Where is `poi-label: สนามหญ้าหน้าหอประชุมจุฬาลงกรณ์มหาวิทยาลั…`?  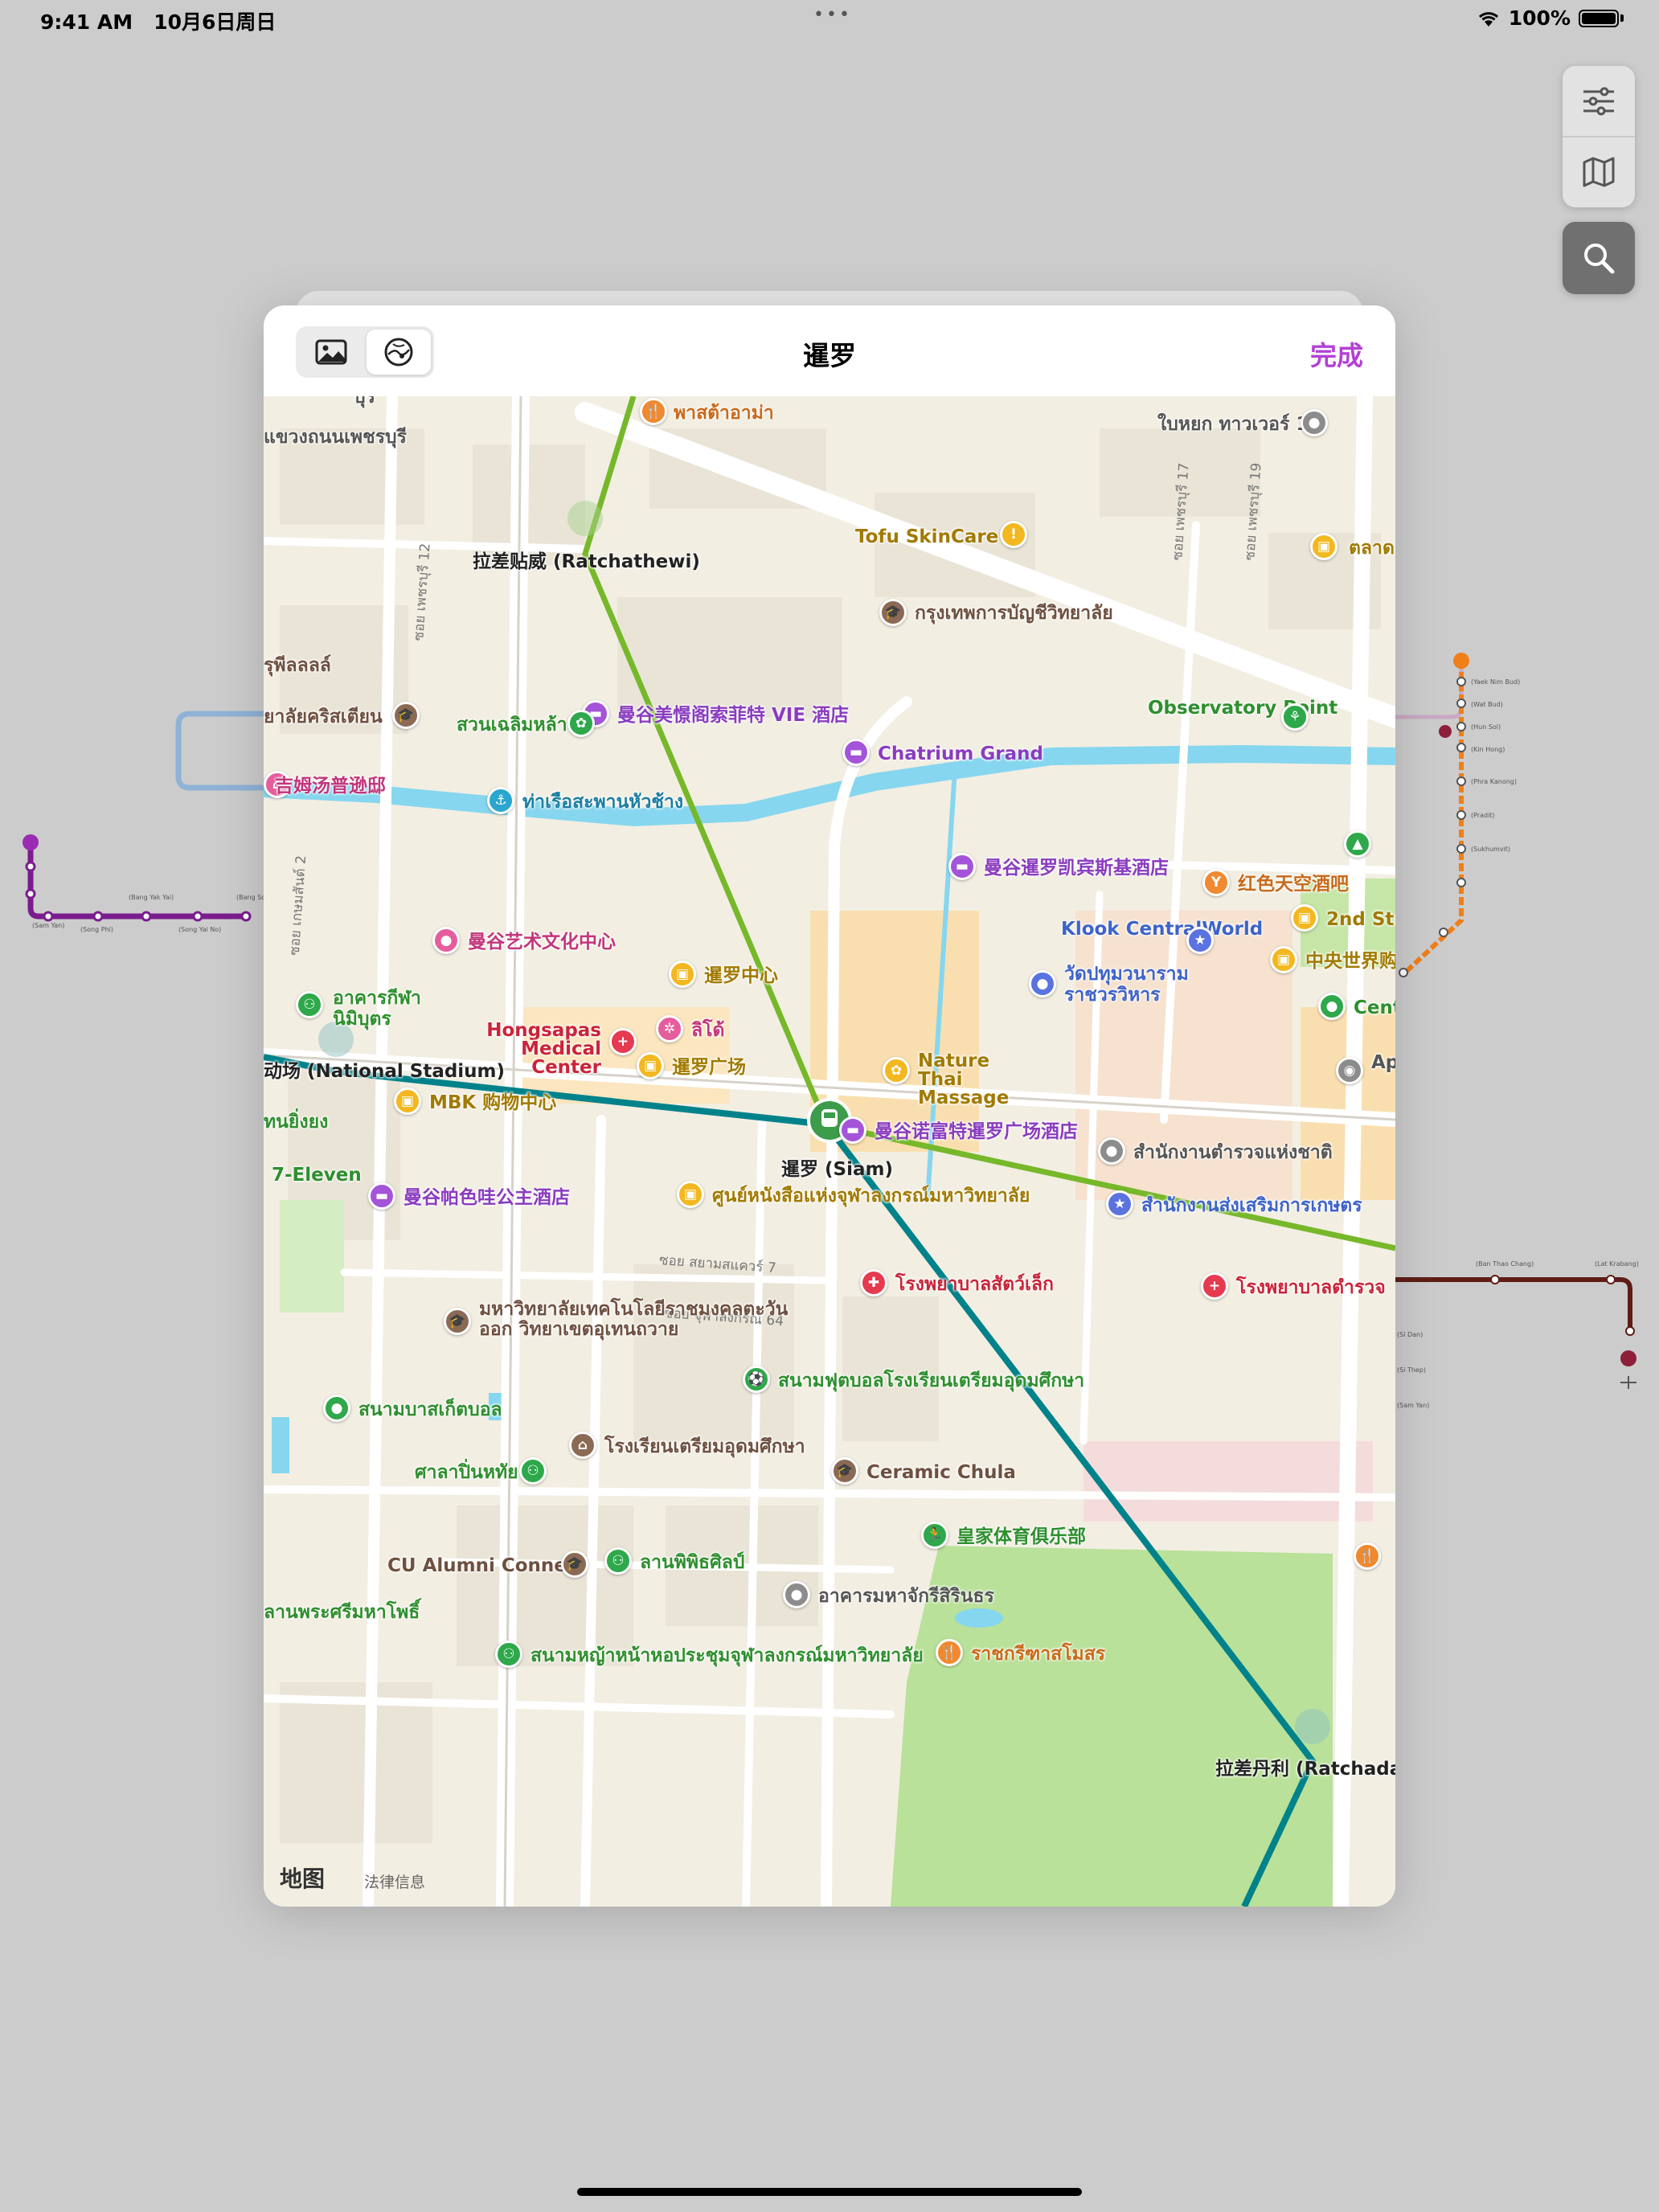 poi-label: สนามหญ้าหน้าหอประชุมจุฬาลงกรณ์มหาวิทยาลั… is located at coordinates (727, 1656).